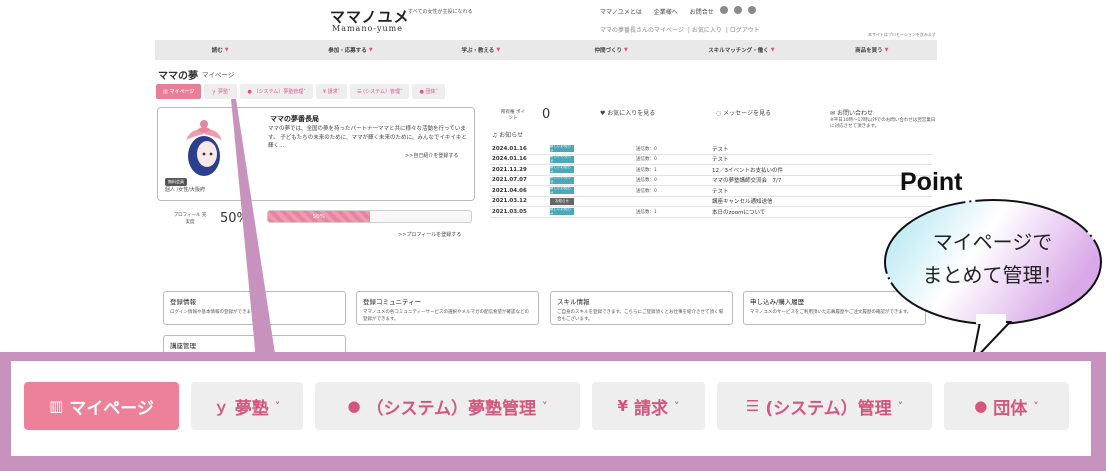 This screenshot has height=471, width=1106. I want to click on tab-billing: ¥ 請求 ˅, so click(331, 91).